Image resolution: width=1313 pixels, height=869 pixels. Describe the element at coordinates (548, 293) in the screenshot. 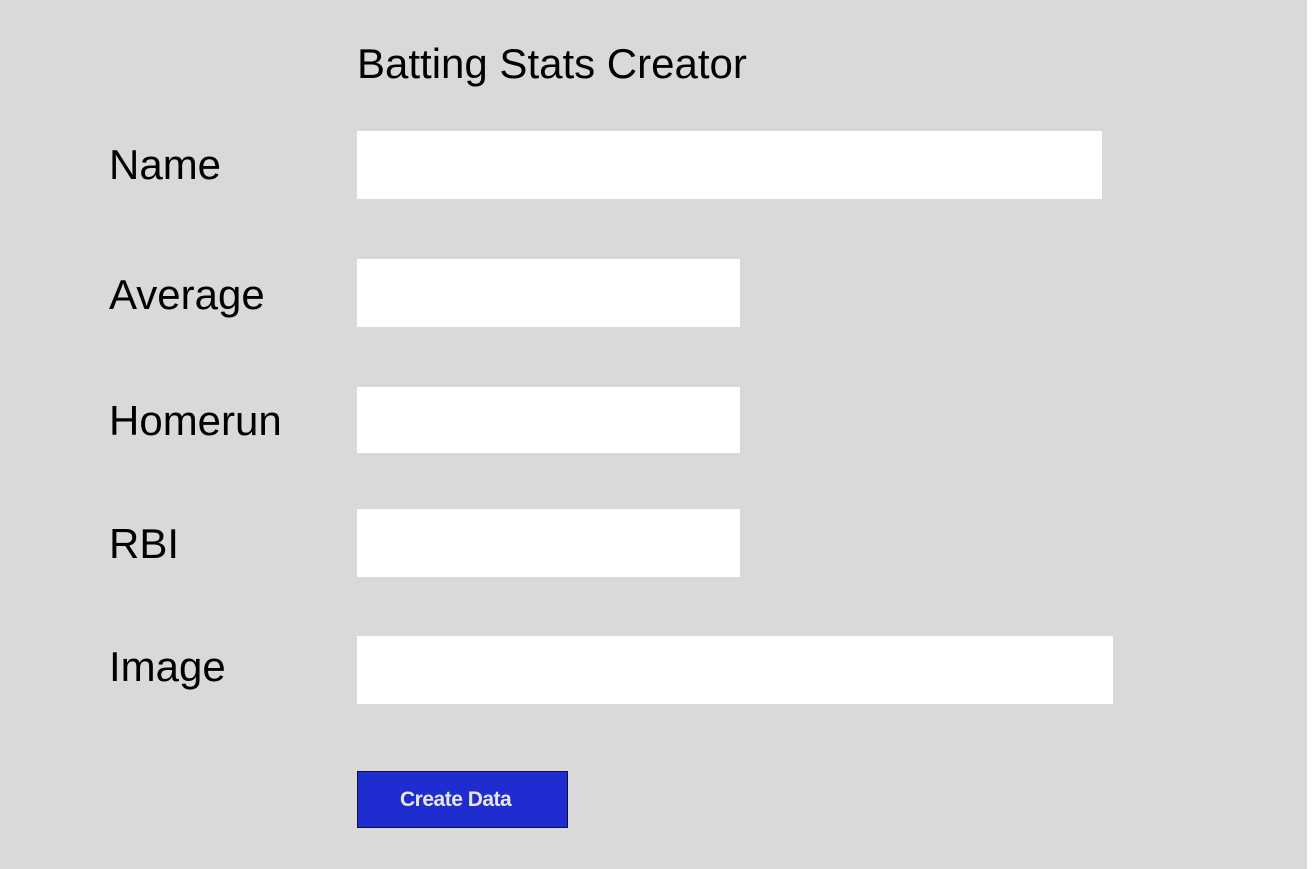

I see `average-input` at that location.